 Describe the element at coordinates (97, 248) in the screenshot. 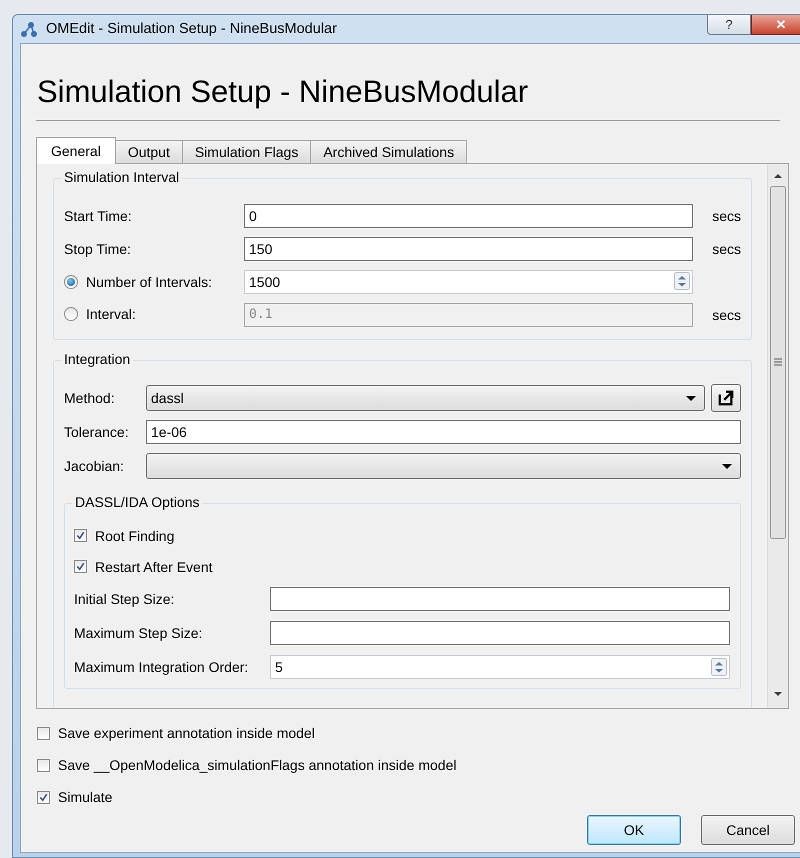

I see `field-label: Stop Time:` at that location.